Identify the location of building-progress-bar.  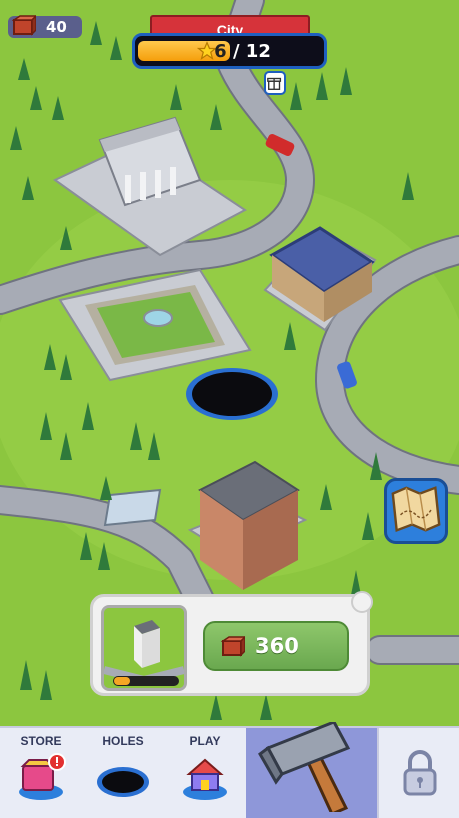
(146, 681).